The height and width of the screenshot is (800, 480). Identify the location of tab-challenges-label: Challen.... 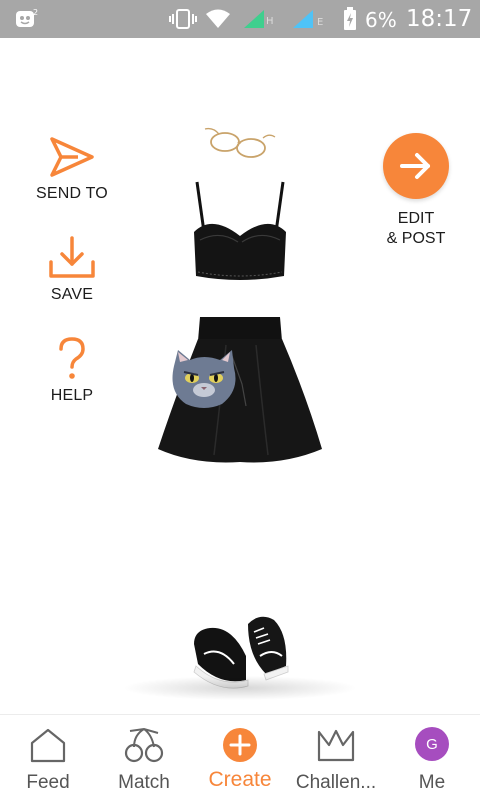
(336, 782).